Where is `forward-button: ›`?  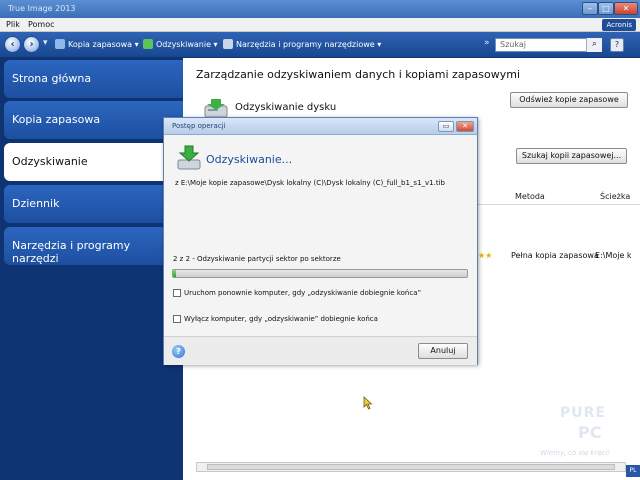
forward-button: › is located at coordinates (31, 44).